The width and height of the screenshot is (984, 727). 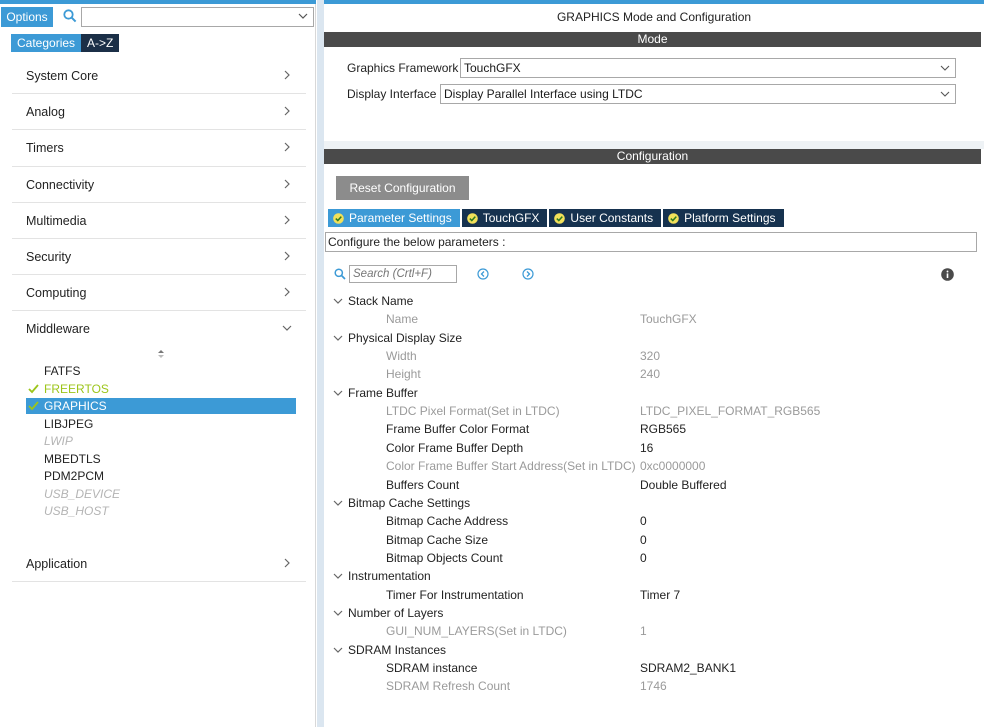 What do you see at coordinates (403, 274) in the screenshot?
I see `parameter-search-input` at bounding box center [403, 274].